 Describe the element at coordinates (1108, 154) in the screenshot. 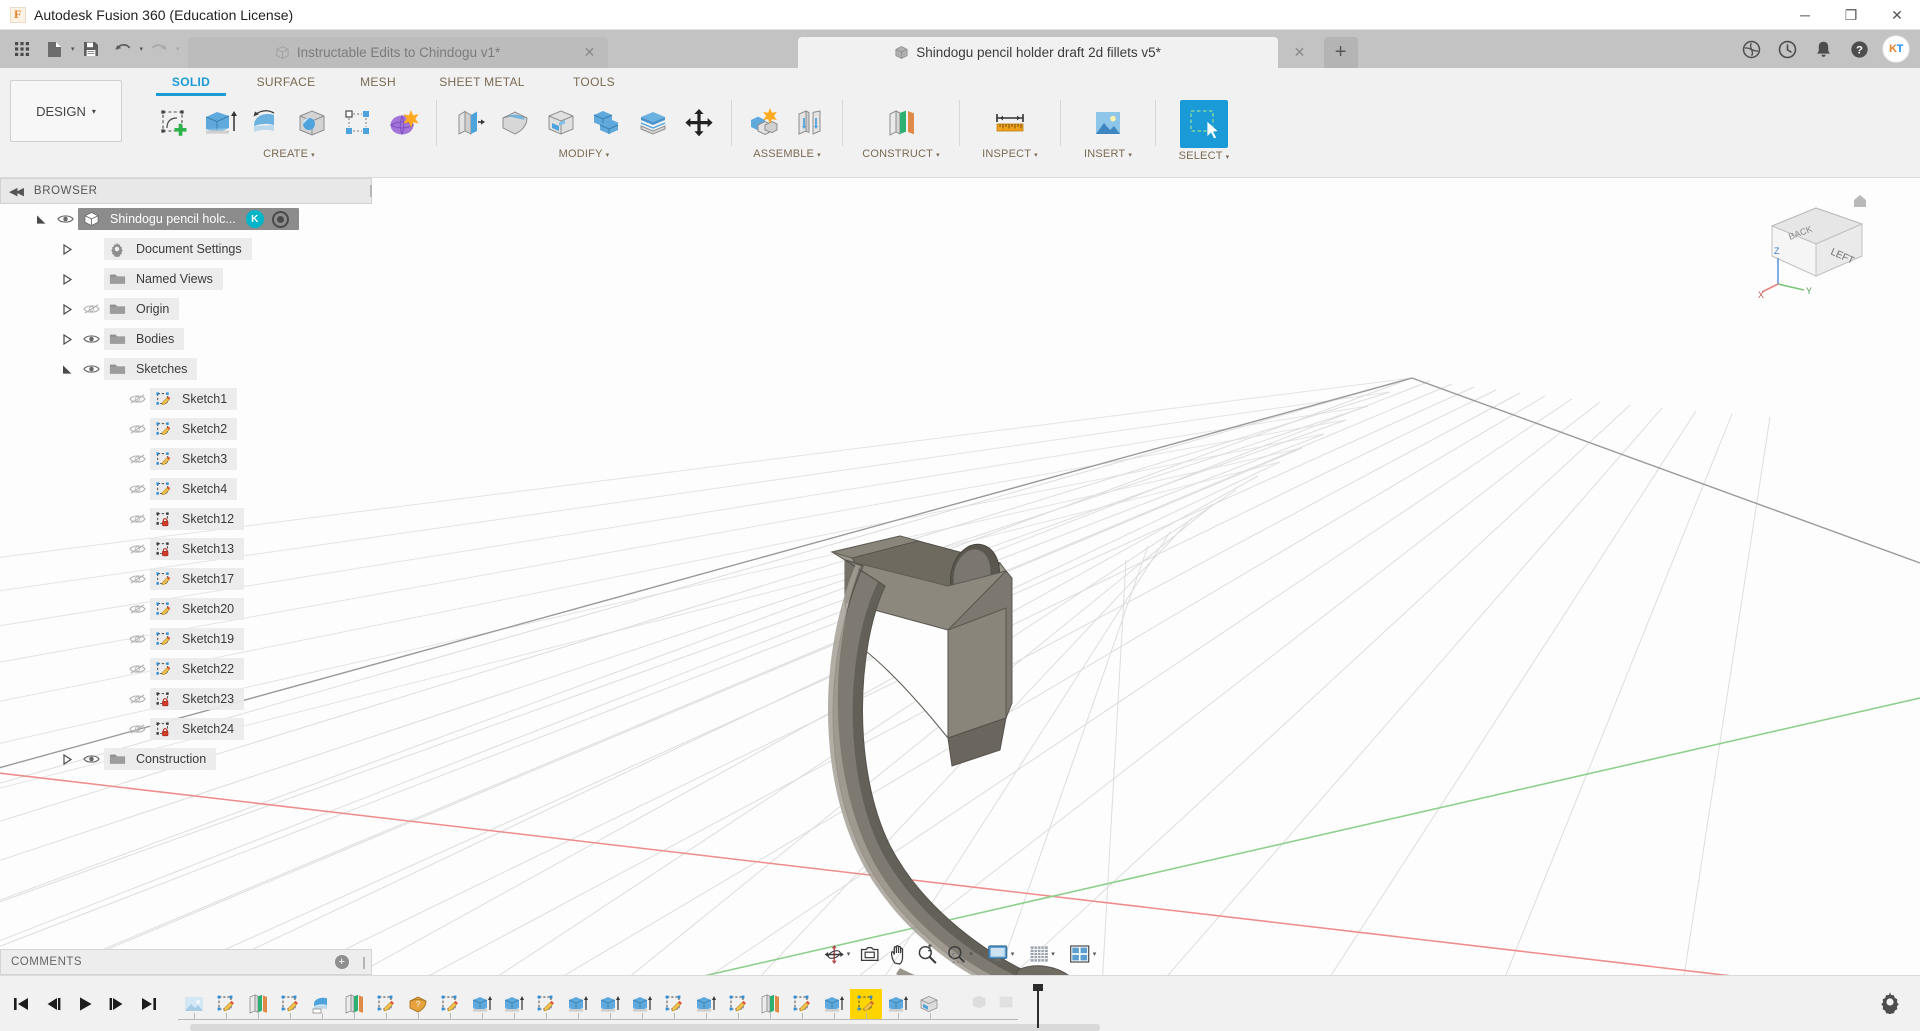

I see `ribbon-panel-insert-label: INSERT ▾` at that location.